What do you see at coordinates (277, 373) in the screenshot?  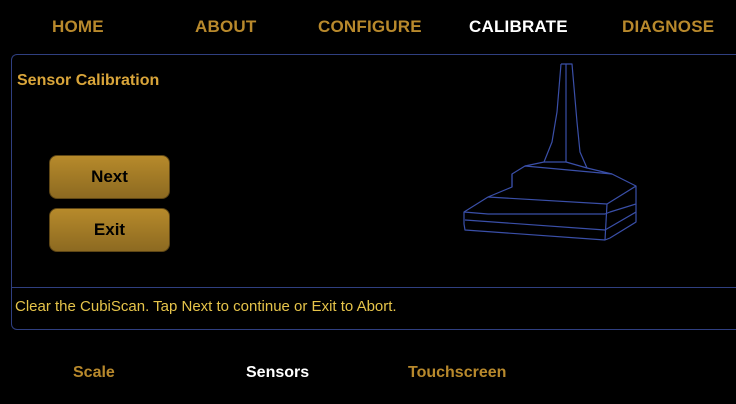 I see `subtab-sensors: Sensors` at bounding box center [277, 373].